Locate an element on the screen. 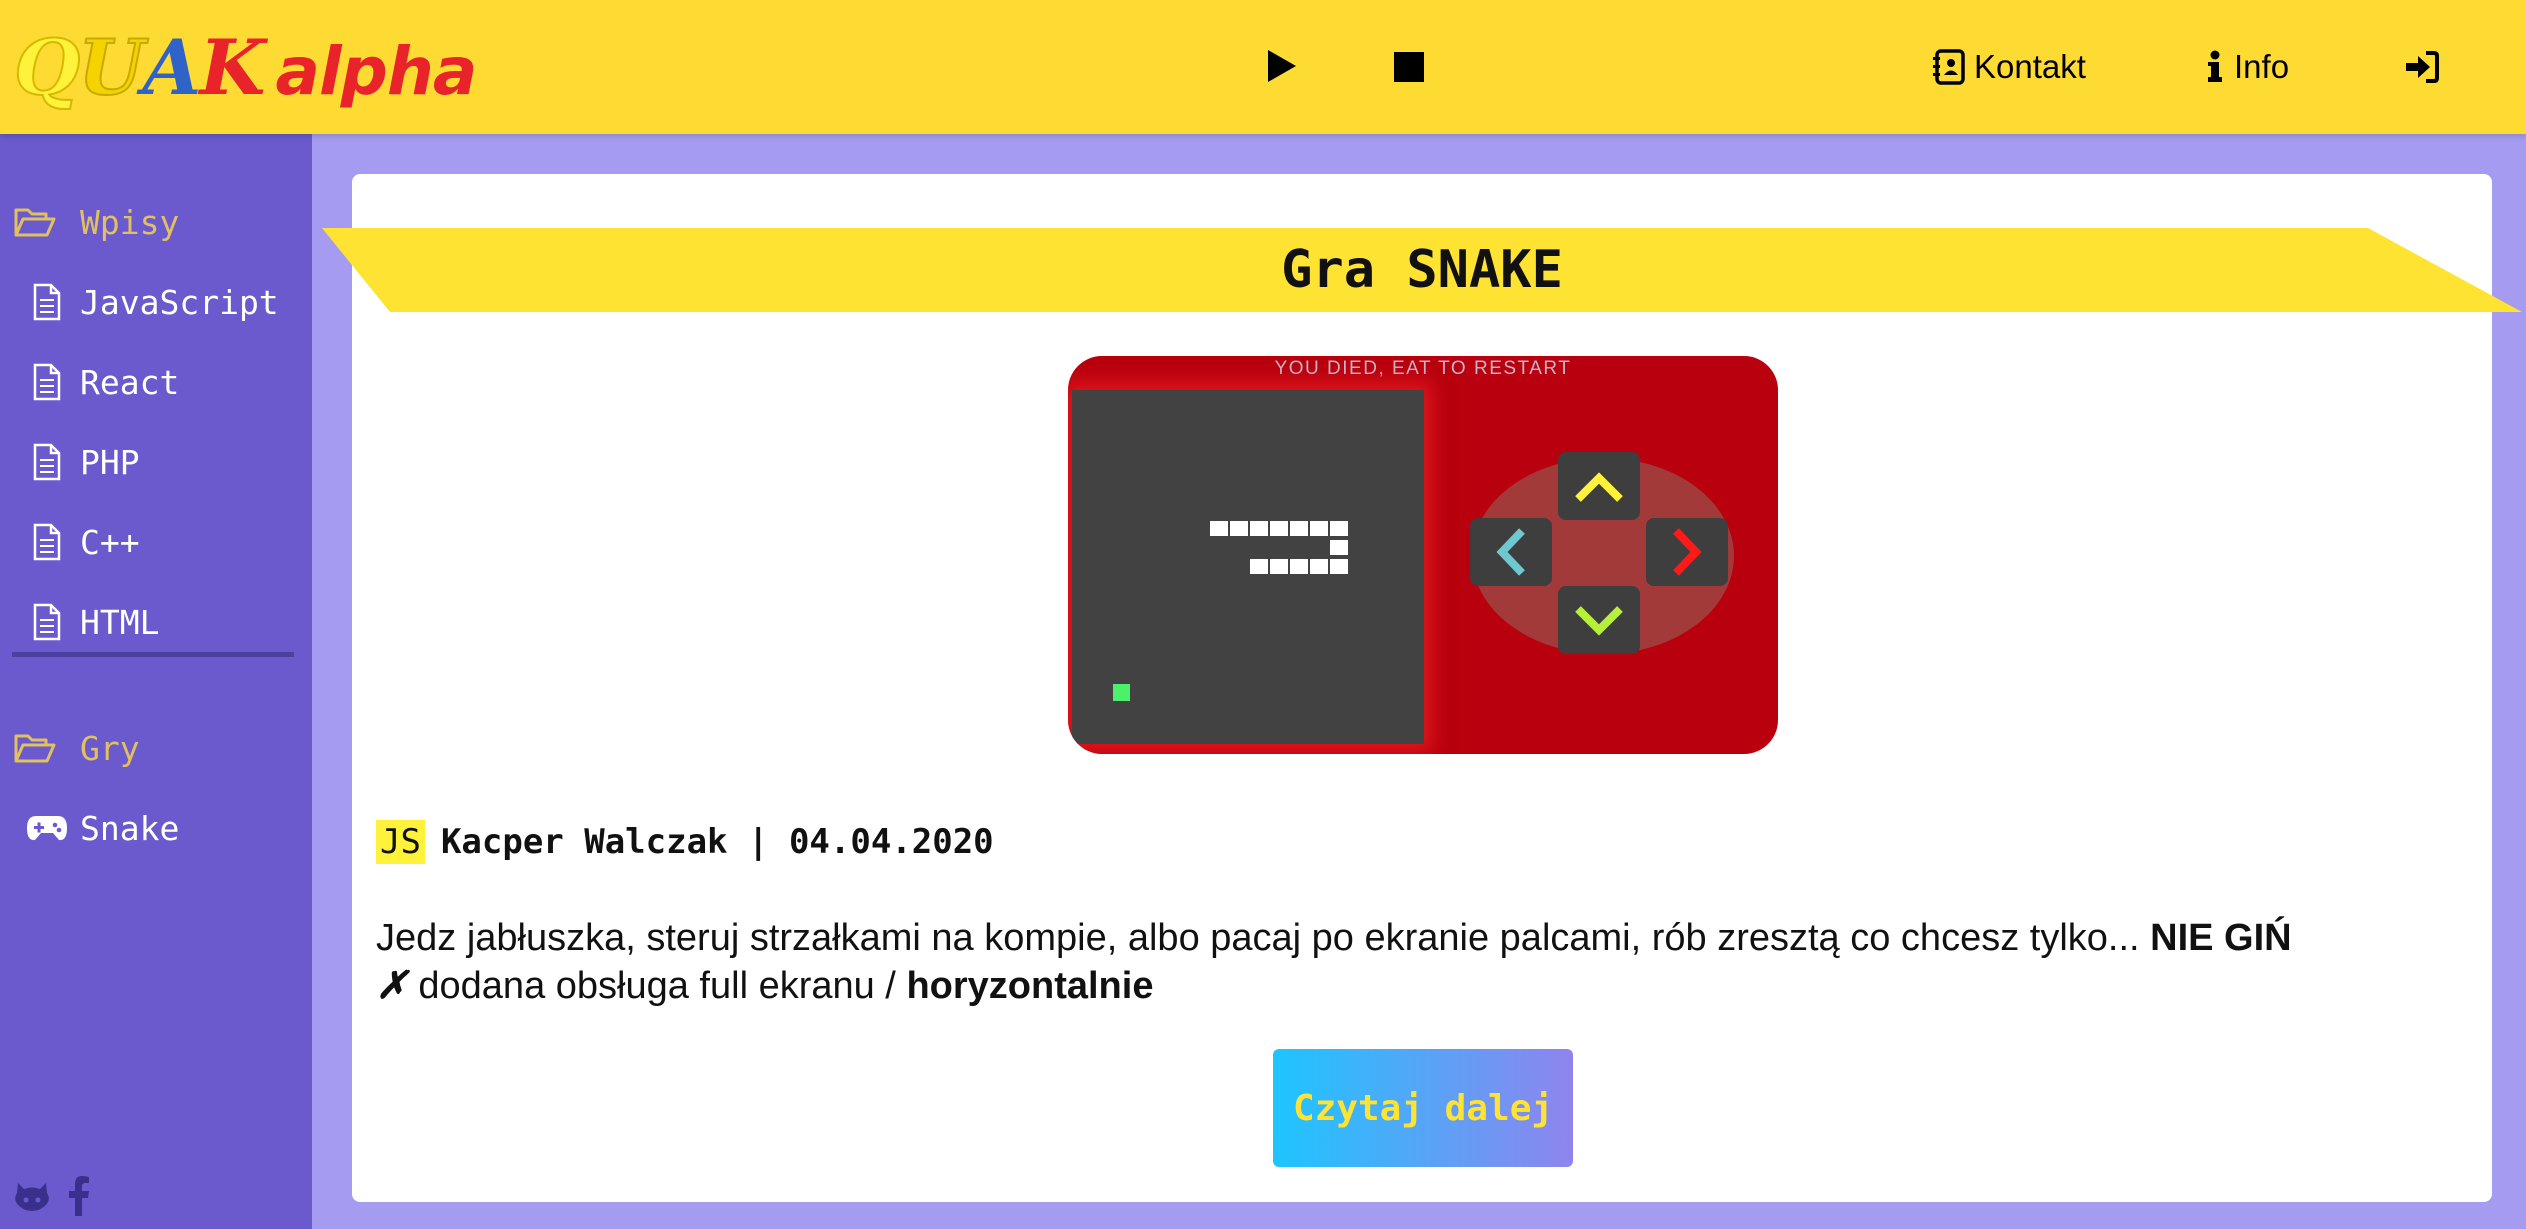  sidebar-item-label: React is located at coordinates (130, 382).